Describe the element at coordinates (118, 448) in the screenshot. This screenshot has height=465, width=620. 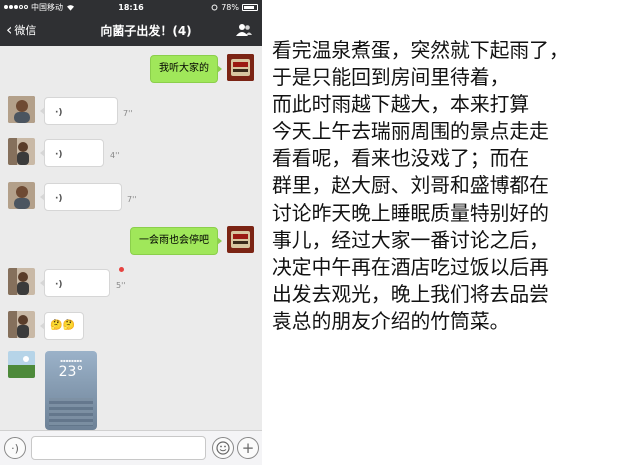
I see `message-input` at that location.